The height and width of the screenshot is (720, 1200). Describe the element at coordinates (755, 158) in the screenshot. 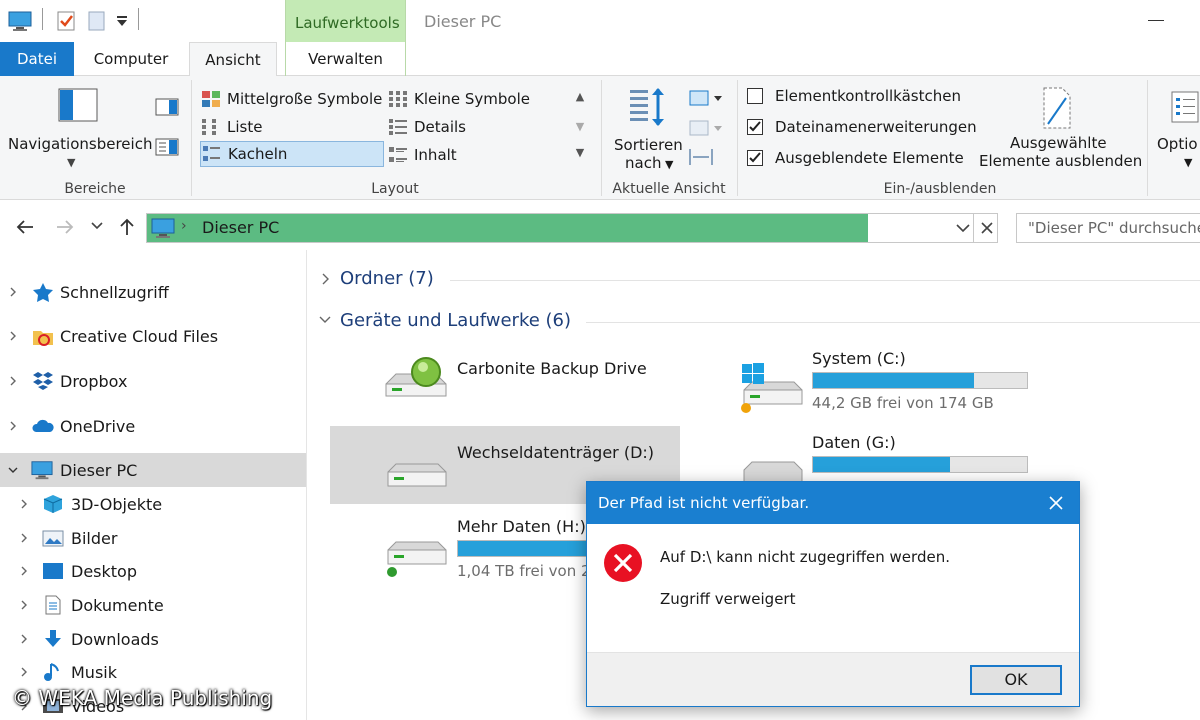

I see `checkbox-hidden-items` at that location.